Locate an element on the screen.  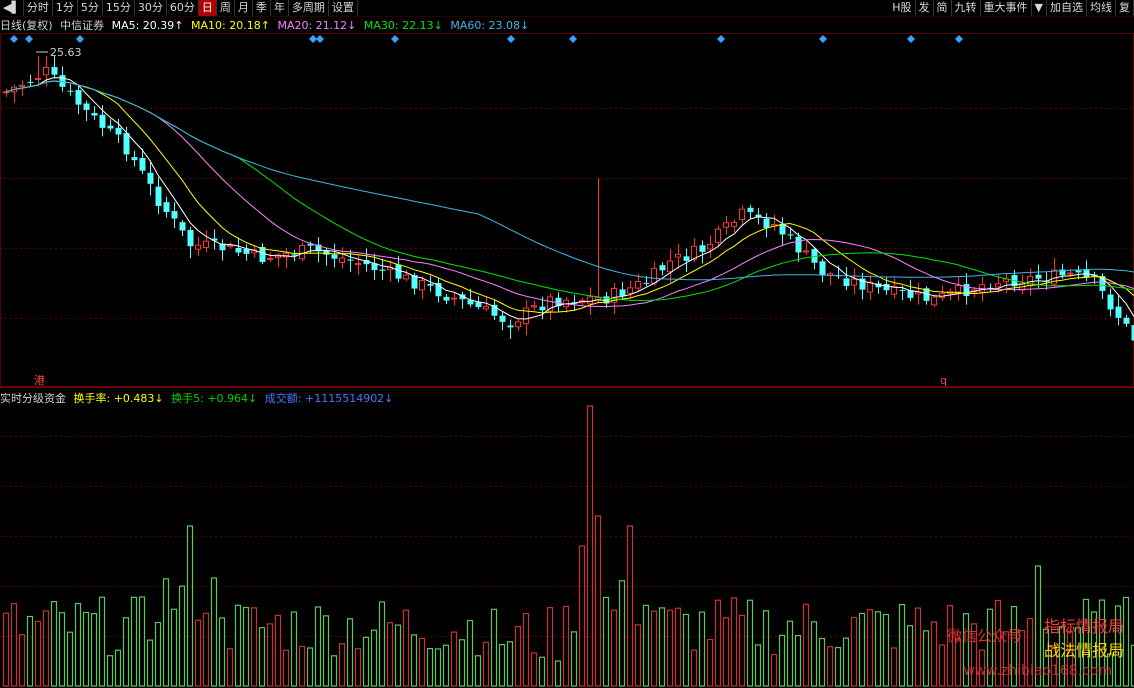
amount-value: 成交额: +1115514902↓ is located at coordinates (329, 398).